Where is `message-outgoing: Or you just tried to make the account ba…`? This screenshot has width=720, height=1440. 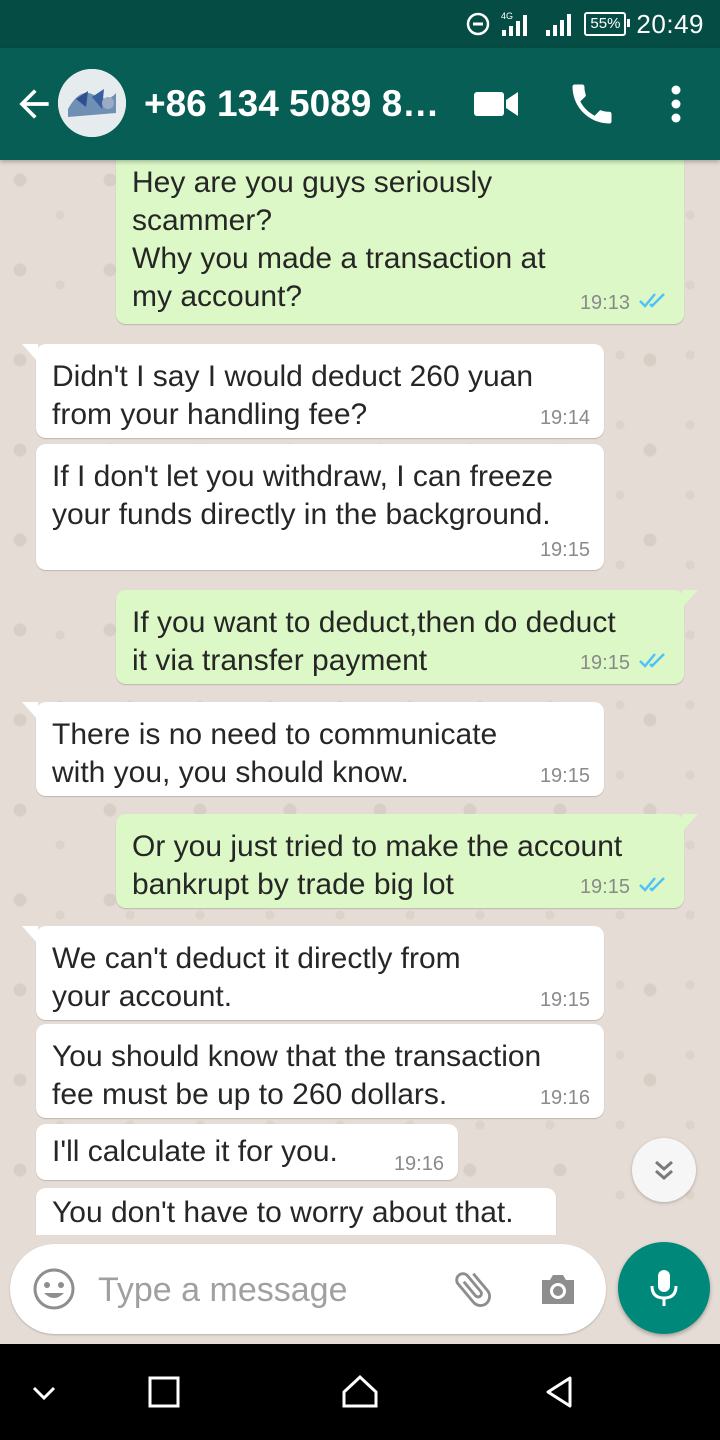
message-outgoing: Or you just tried to make the account ba… is located at coordinates (407, 861).